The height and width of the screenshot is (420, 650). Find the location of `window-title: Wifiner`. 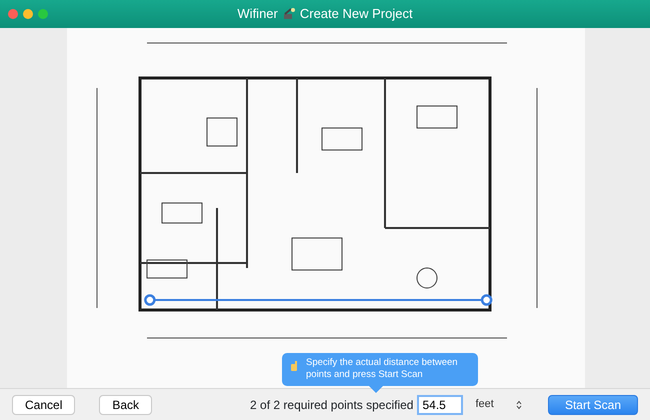

window-title: Wifiner is located at coordinates (257, 14).